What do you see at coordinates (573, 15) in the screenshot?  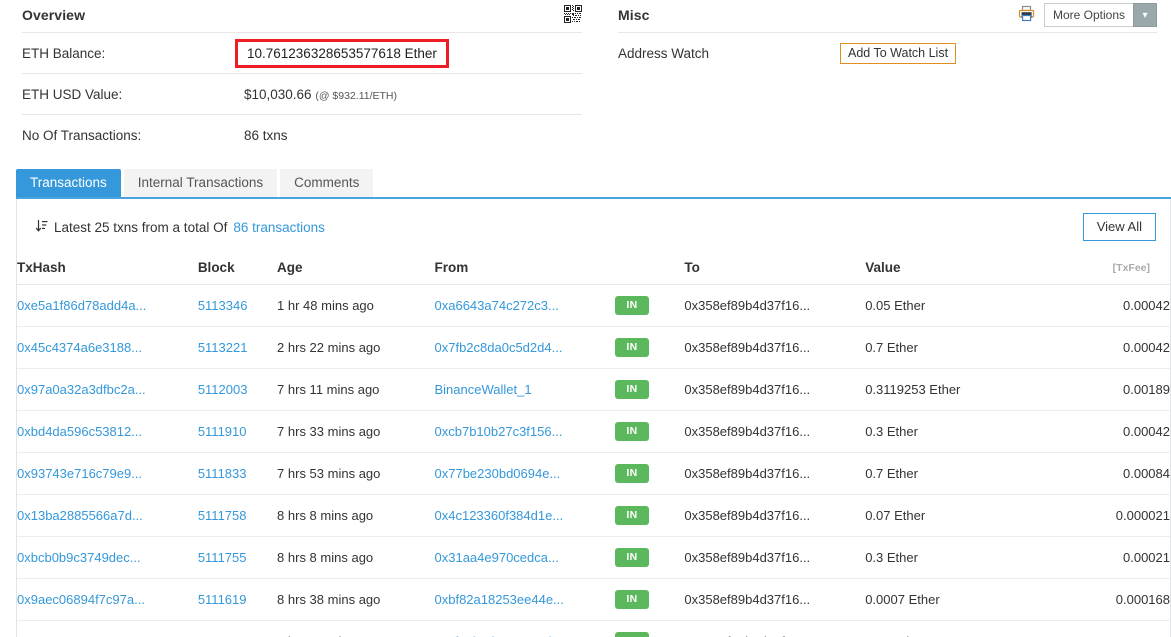 I see `qr-code-icon` at bounding box center [573, 15].